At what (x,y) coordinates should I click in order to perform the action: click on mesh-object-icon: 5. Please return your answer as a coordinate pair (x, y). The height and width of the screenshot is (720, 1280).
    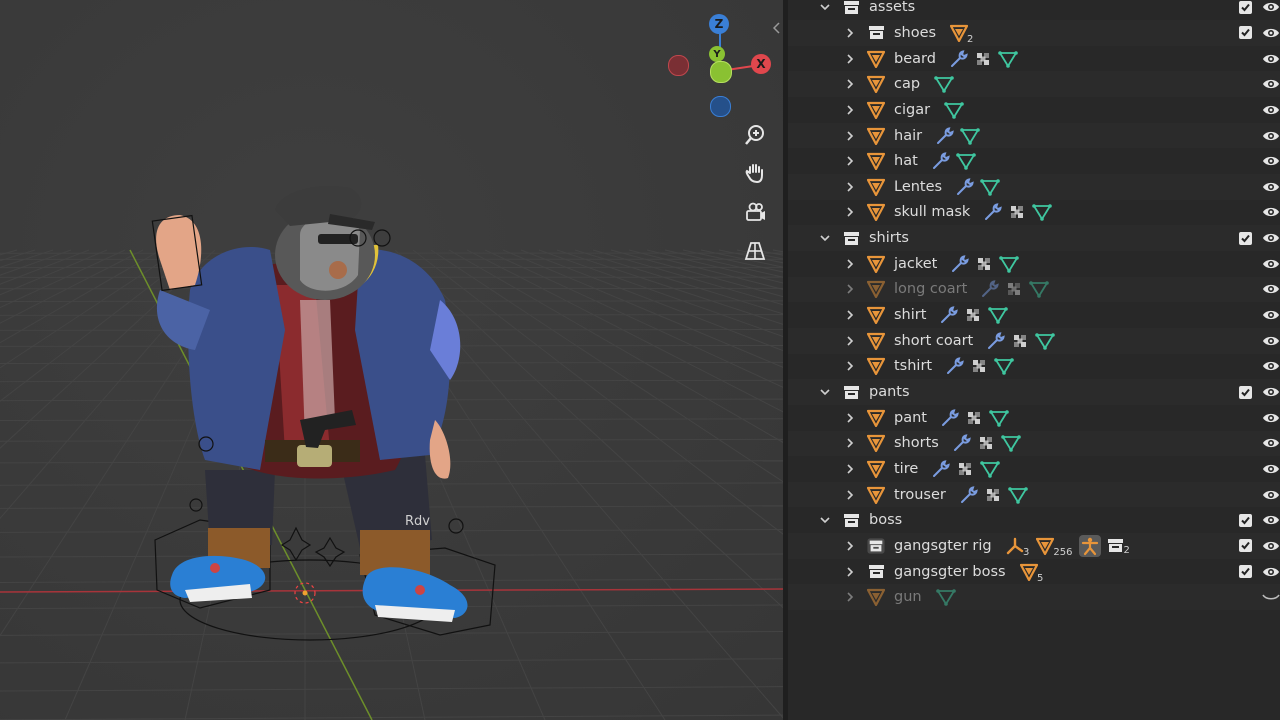
    Looking at the image, I should click on (1032, 573).